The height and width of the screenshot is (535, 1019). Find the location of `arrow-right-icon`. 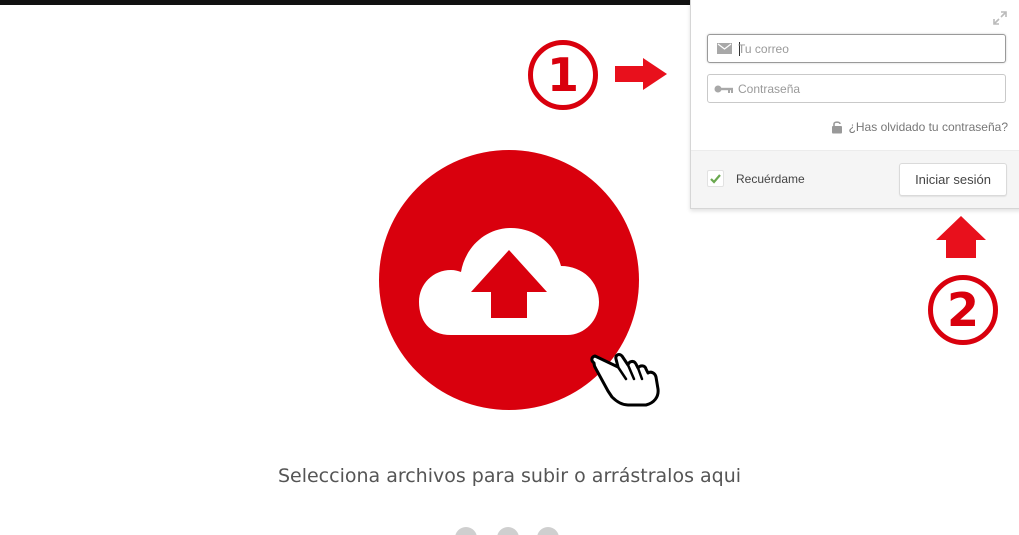

arrow-right-icon is located at coordinates (641, 74).